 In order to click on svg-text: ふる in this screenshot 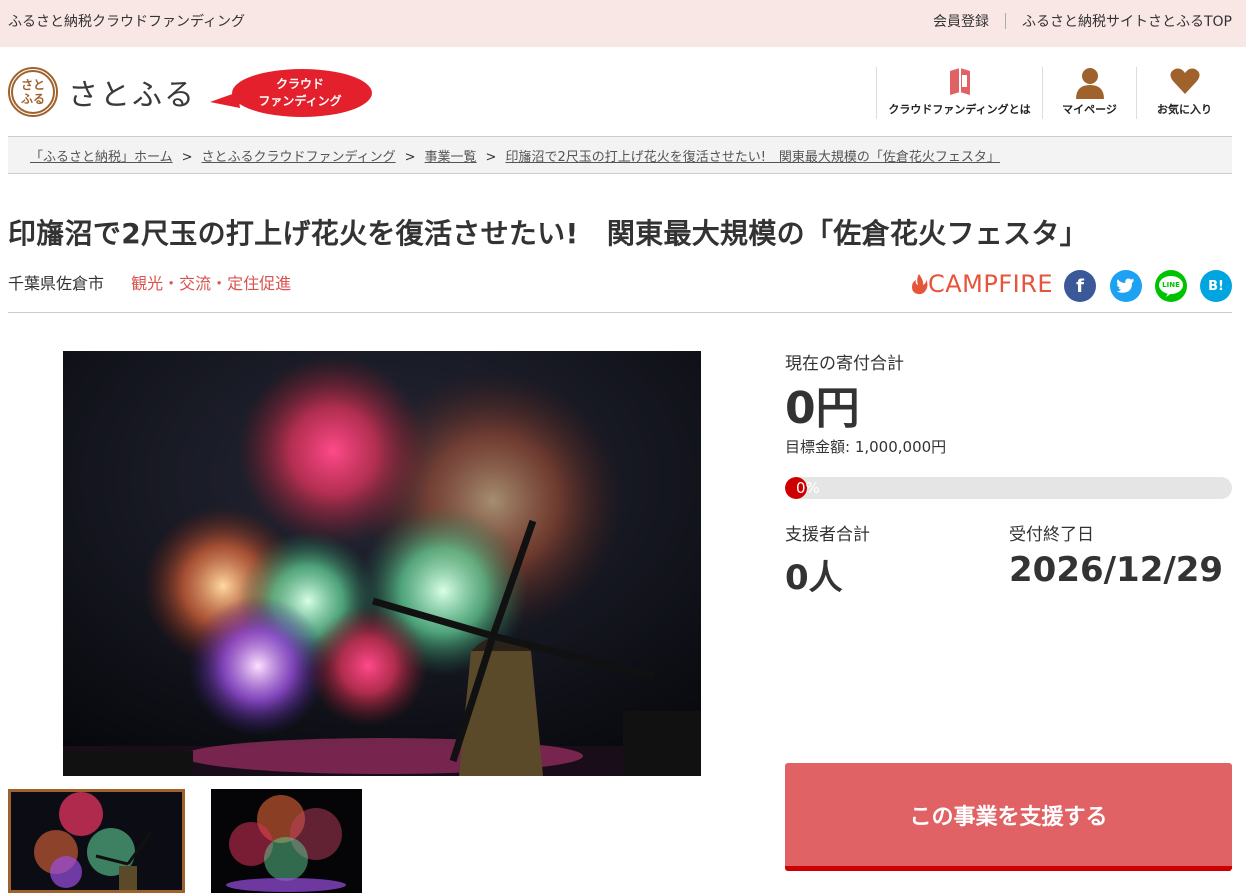, I will do `click(33, 99)`.